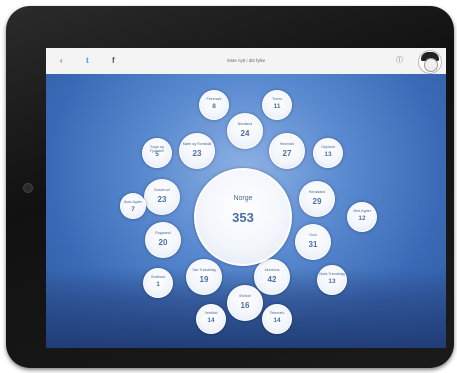 This screenshot has height=373, width=457. What do you see at coordinates (163, 233) in the screenshot?
I see `region-label: Rogaland` at bounding box center [163, 233].